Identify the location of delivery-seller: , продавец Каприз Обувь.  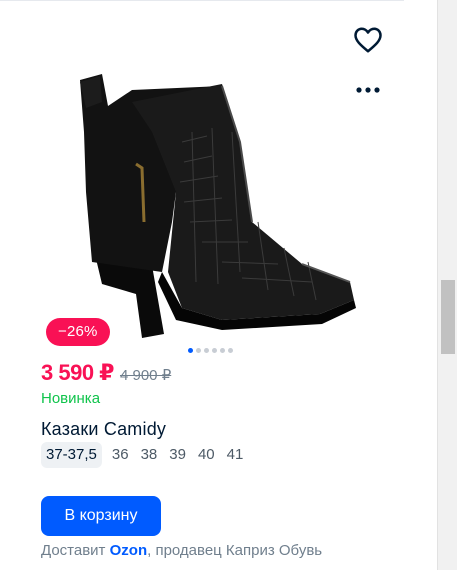
(235, 550).